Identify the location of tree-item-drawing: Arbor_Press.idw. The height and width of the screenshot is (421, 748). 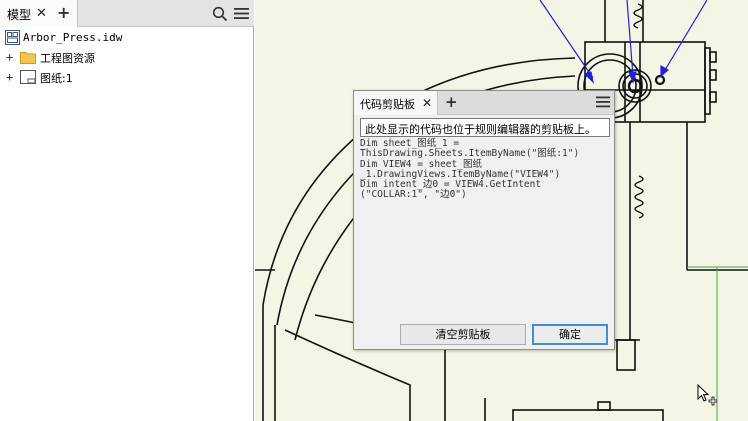
(127, 38).